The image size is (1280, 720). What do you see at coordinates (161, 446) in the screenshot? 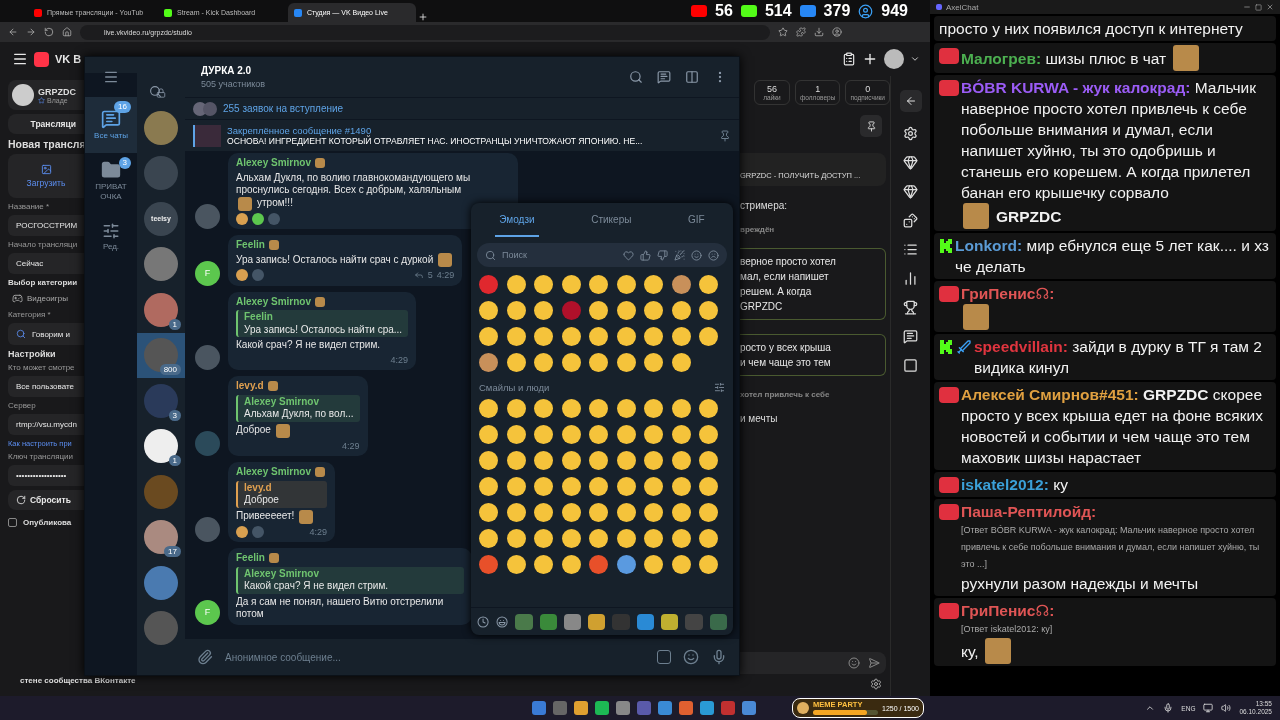
I see `chat-list-item: 1` at bounding box center [161, 446].